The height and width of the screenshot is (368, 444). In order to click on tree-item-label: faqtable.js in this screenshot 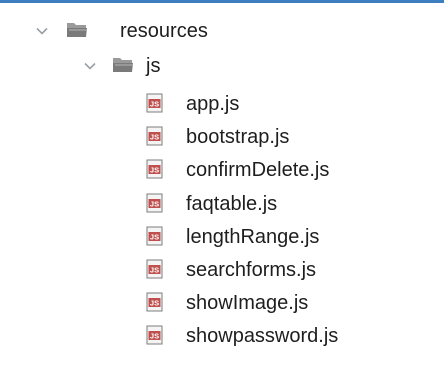, I will do `click(232, 203)`.